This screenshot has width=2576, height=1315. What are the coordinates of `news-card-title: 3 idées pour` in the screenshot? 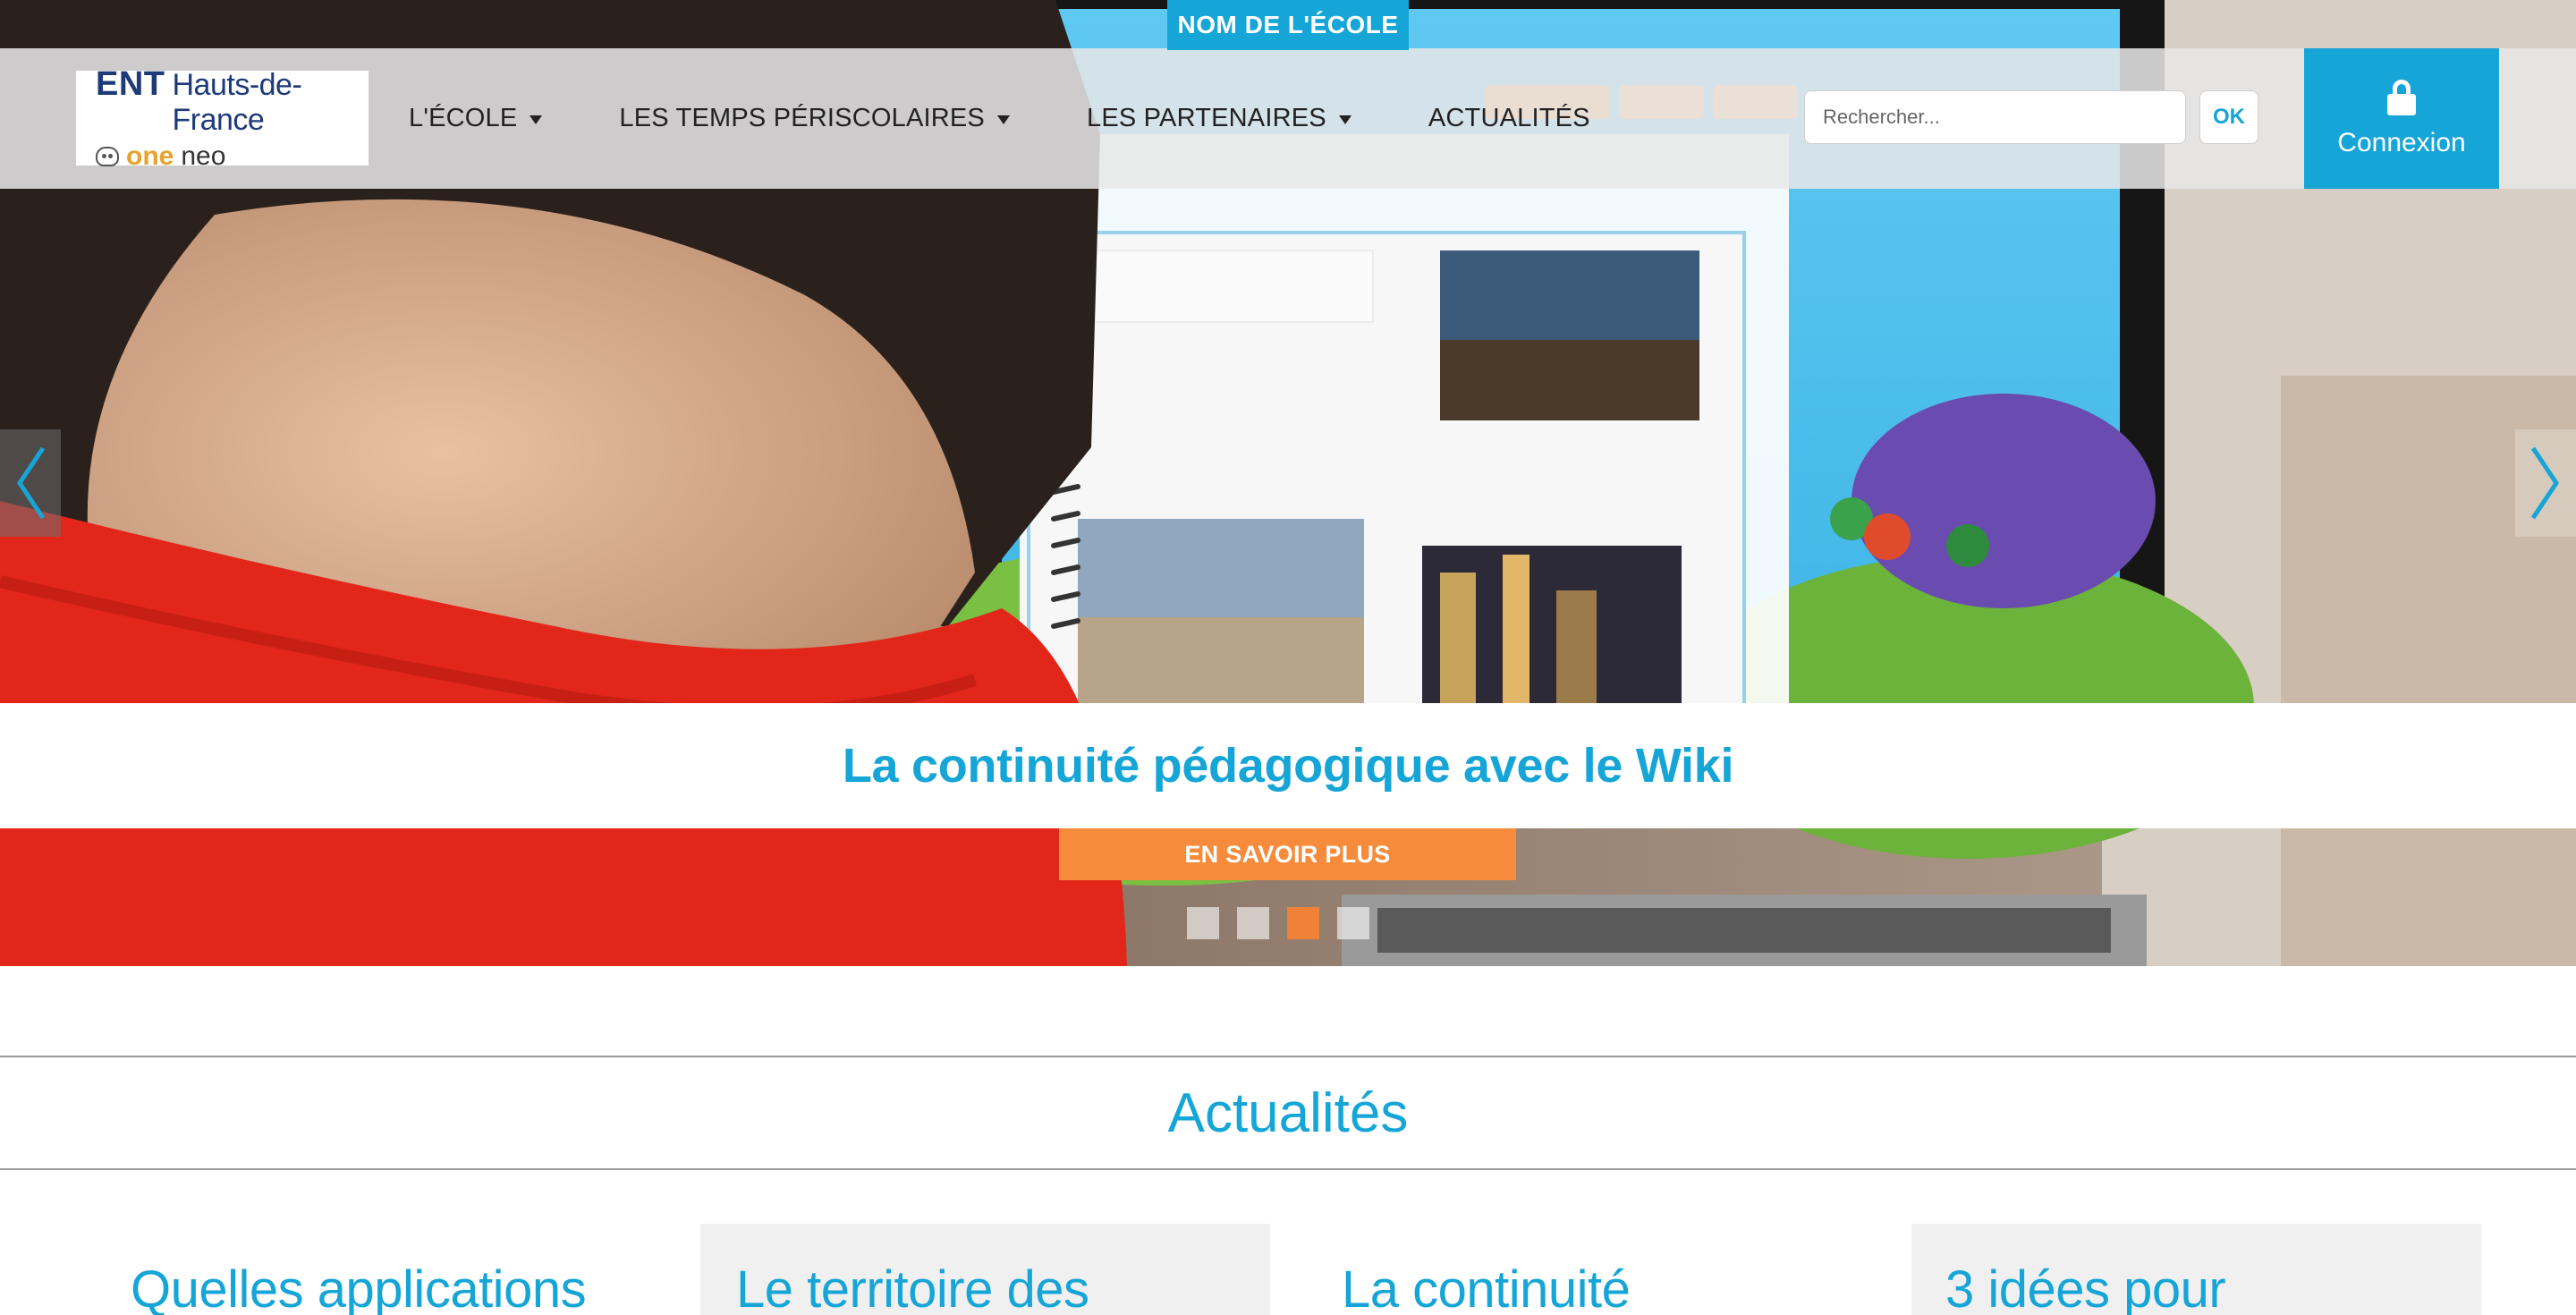 It's located at (2085, 1287).